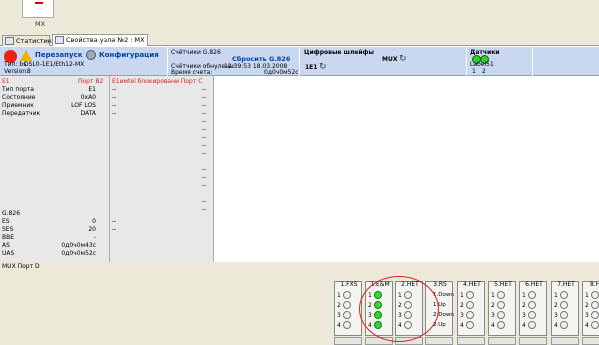 This screenshot has height=345, width=599. Describe the element at coordinates (9, 41) in the screenshot. I see `statistics-icon` at that location.